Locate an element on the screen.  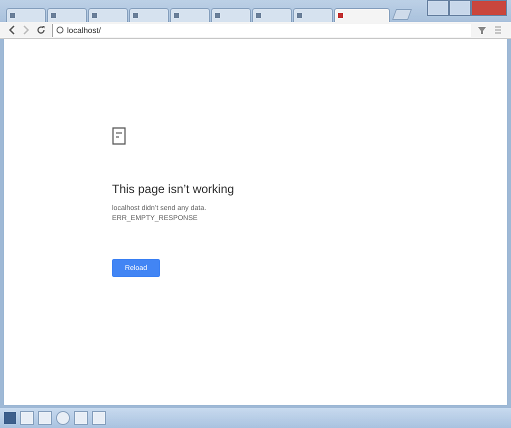
reload-icon is located at coordinates (41, 30).